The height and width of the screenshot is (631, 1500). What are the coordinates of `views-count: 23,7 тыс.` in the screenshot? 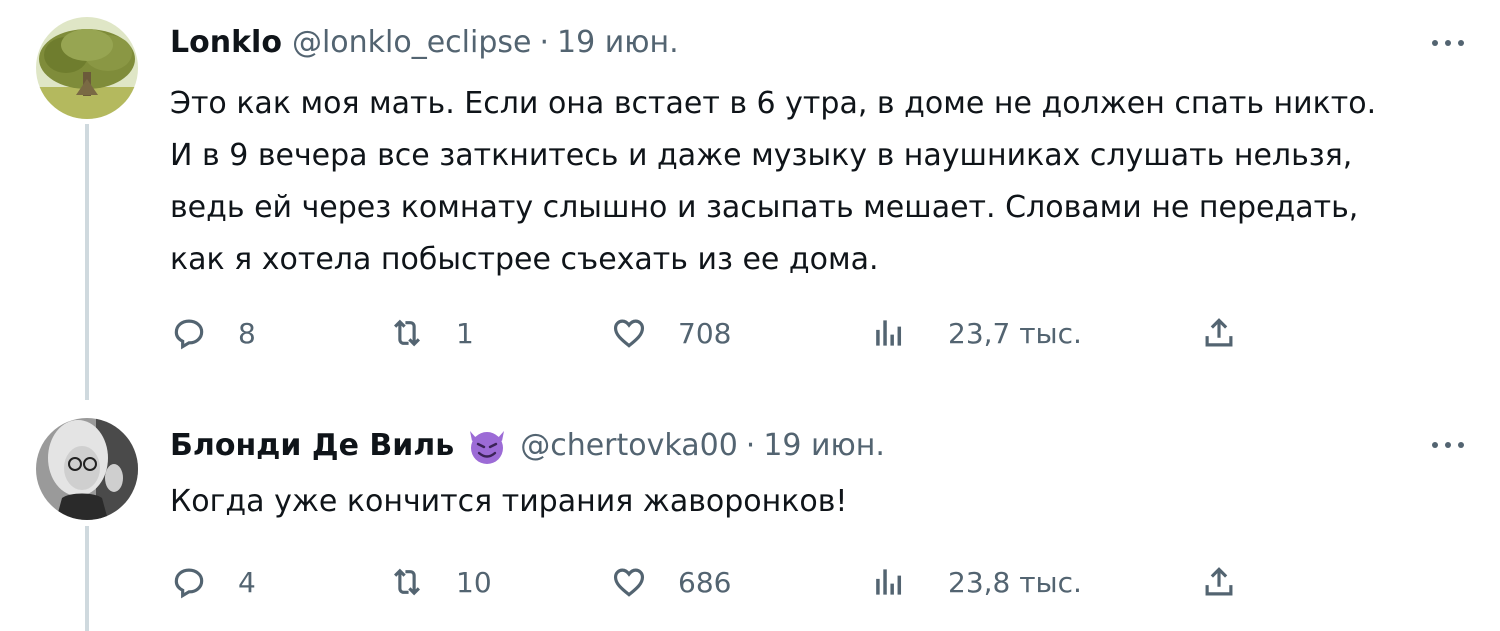 It's located at (1015, 333).